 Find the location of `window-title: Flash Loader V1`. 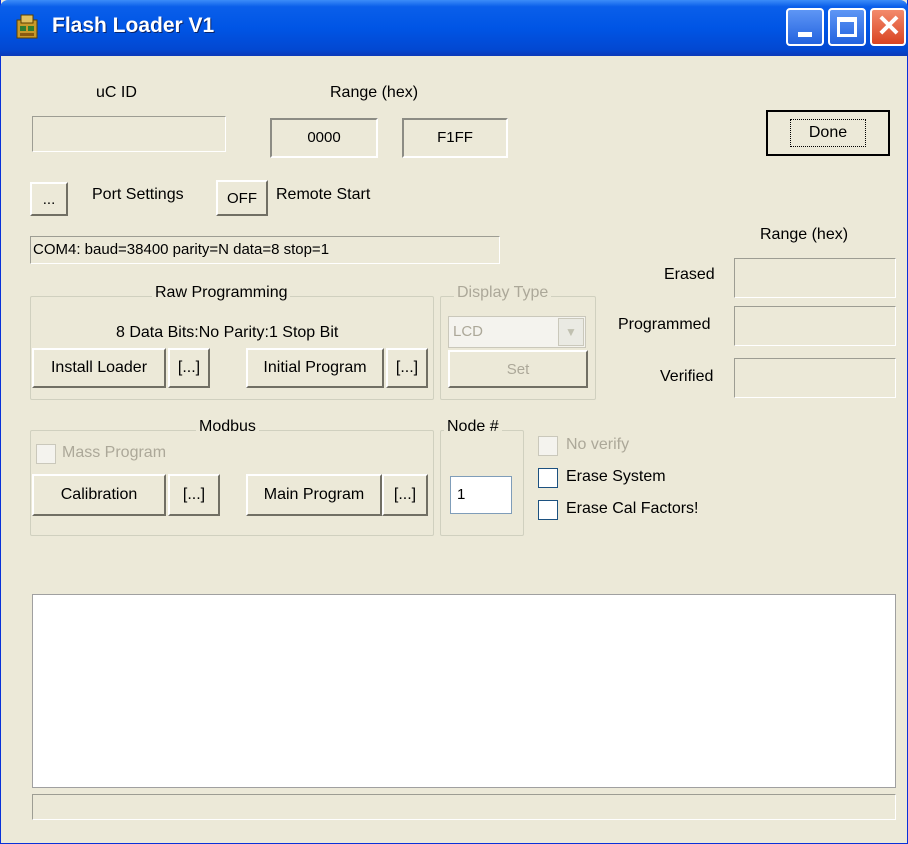

window-title: Flash Loader V1 is located at coordinates (133, 25).